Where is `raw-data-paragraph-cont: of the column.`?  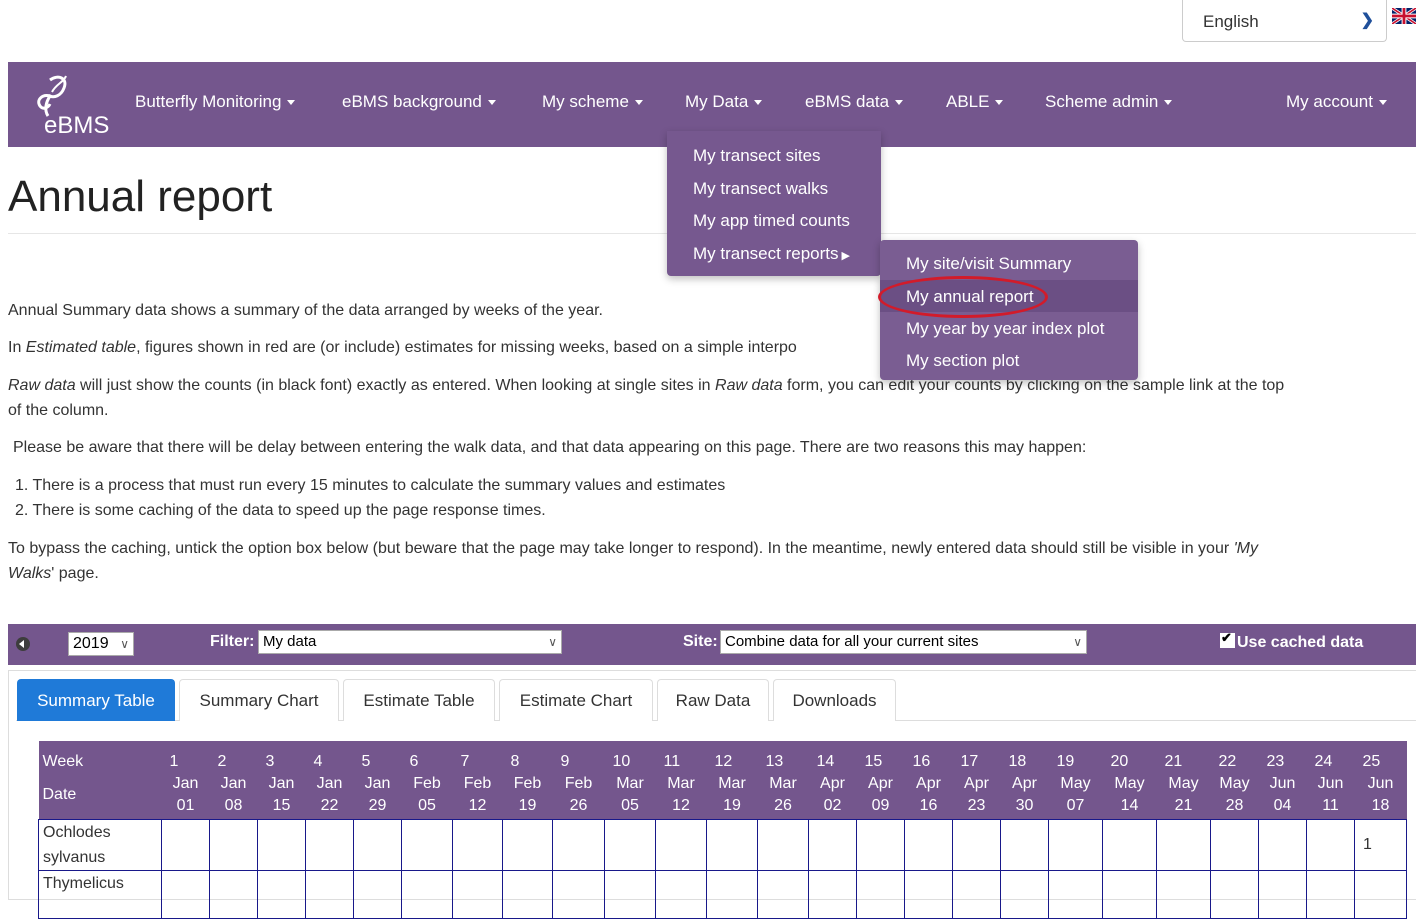 raw-data-paragraph-cont: of the column. is located at coordinates (58, 410).